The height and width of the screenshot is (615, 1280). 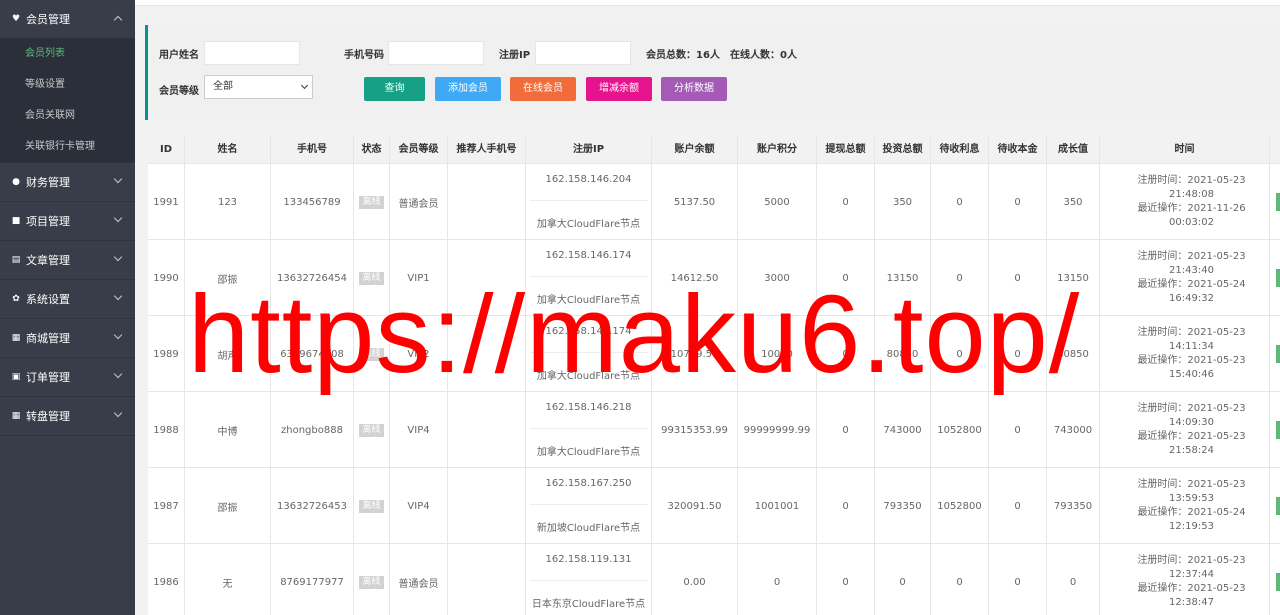 What do you see at coordinates (394, 89) in the screenshot?
I see `search-button: 查询` at bounding box center [394, 89].